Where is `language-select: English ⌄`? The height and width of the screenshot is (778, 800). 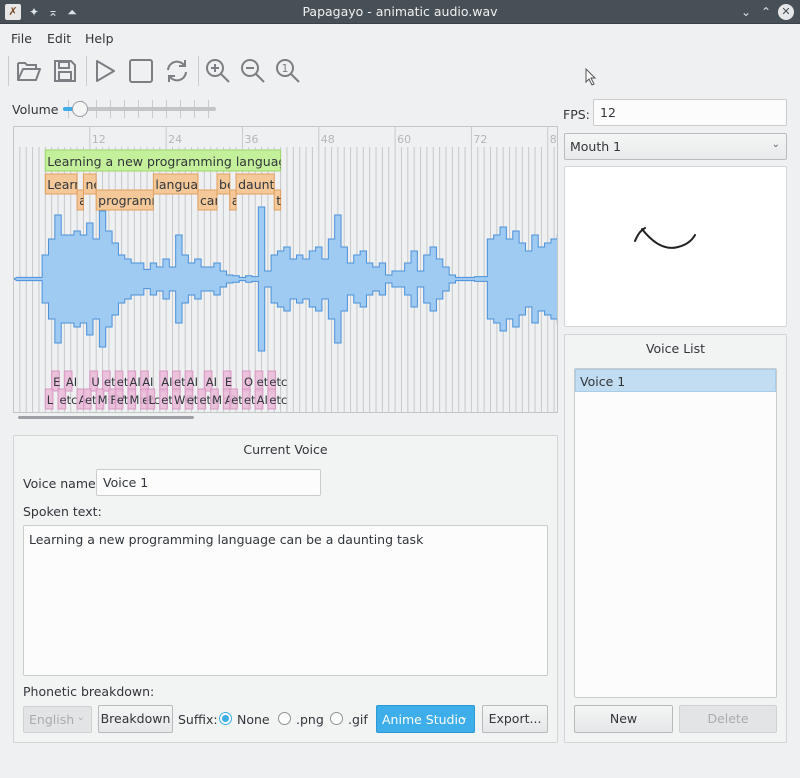
language-select: English ⌄ is located at coordinates (57, 719).